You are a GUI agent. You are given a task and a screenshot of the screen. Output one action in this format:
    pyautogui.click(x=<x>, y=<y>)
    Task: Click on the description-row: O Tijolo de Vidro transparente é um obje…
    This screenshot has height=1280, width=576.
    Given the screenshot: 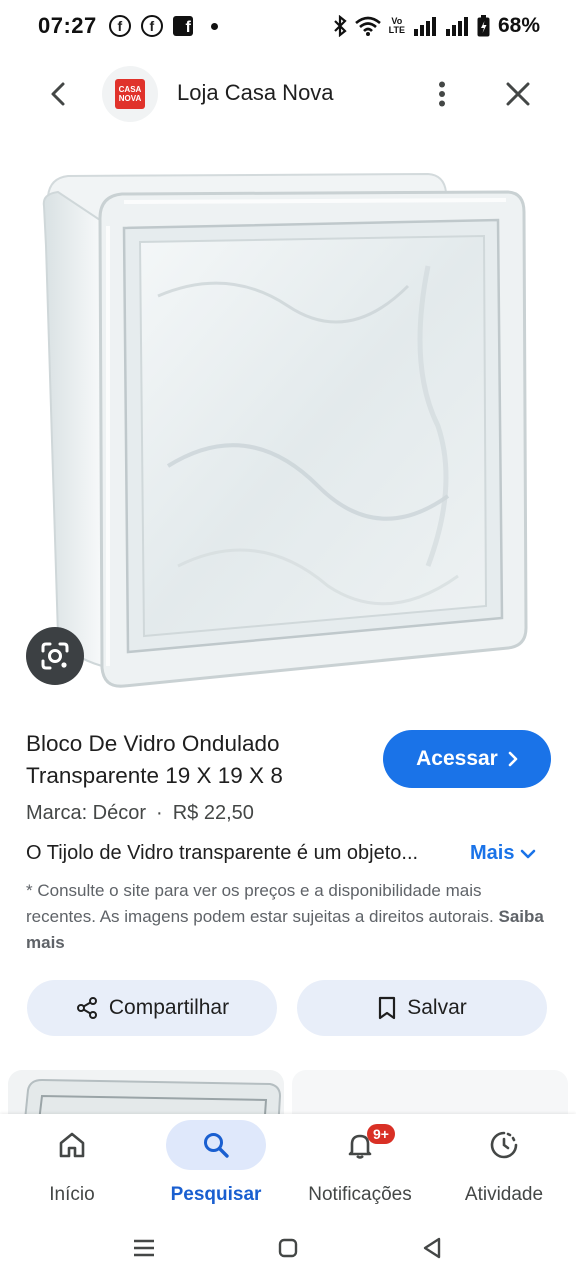 What is the action you would take?
    pyautogui.click(x=291, y=853)
    